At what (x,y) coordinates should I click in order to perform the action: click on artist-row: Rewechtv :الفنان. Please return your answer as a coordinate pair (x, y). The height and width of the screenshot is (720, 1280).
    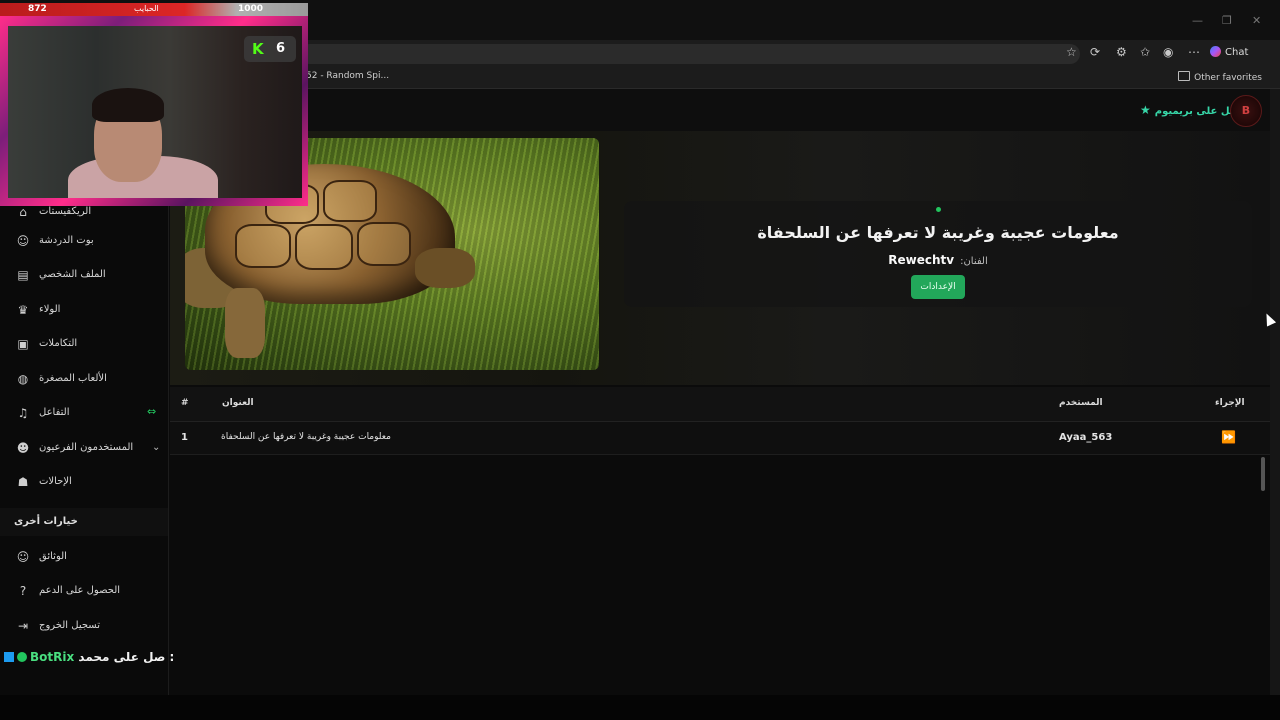
    Looking at the image, I should click on (938, 260).